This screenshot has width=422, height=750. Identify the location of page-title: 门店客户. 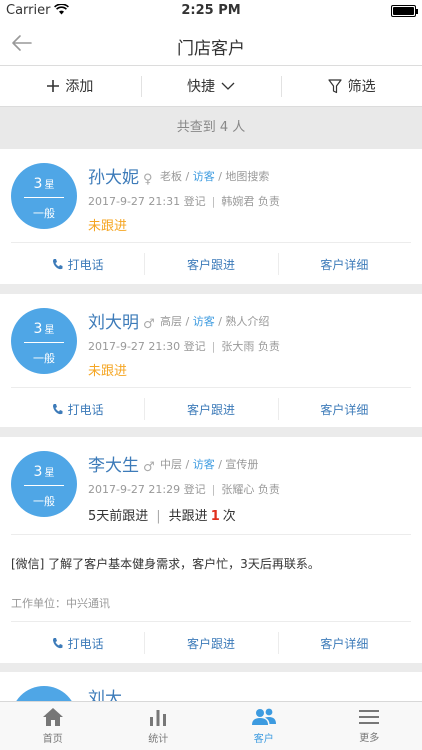
(211, 49).